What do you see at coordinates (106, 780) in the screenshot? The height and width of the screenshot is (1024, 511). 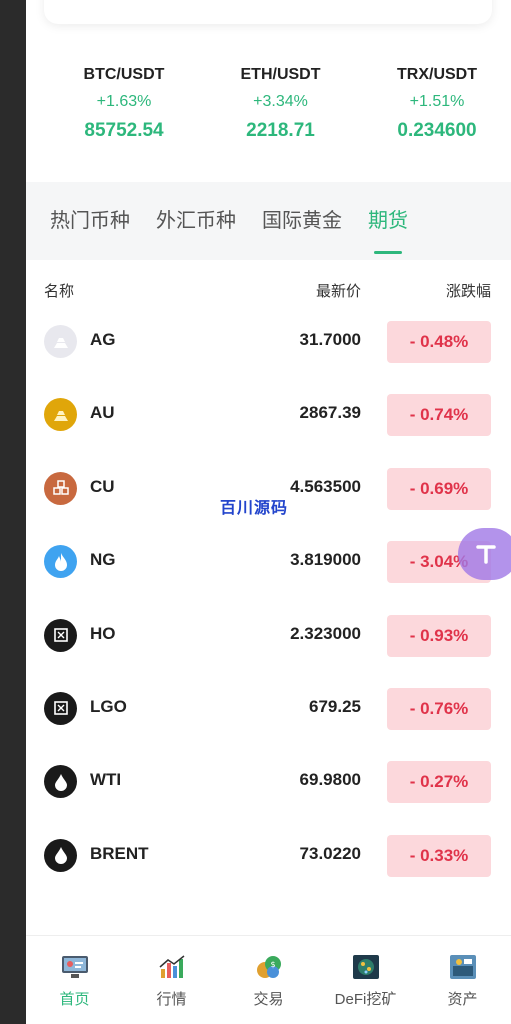 I see `coin-name: WTI` at bounding box center [106, 780].